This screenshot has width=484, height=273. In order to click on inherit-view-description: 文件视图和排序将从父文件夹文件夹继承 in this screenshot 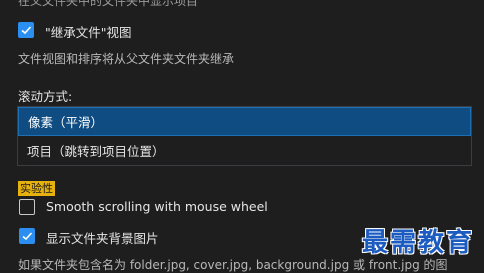, I will do `click(126, 59)`.